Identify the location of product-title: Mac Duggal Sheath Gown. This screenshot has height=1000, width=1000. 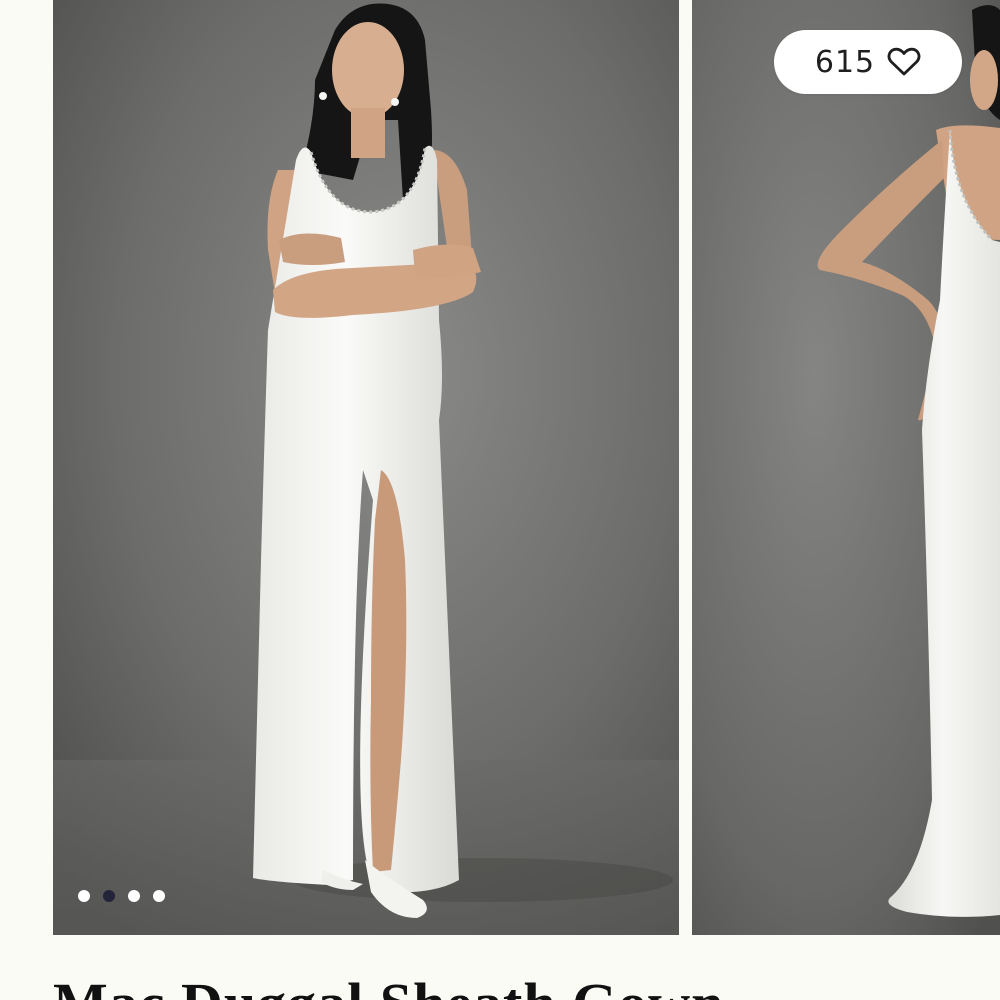
(526, 987).